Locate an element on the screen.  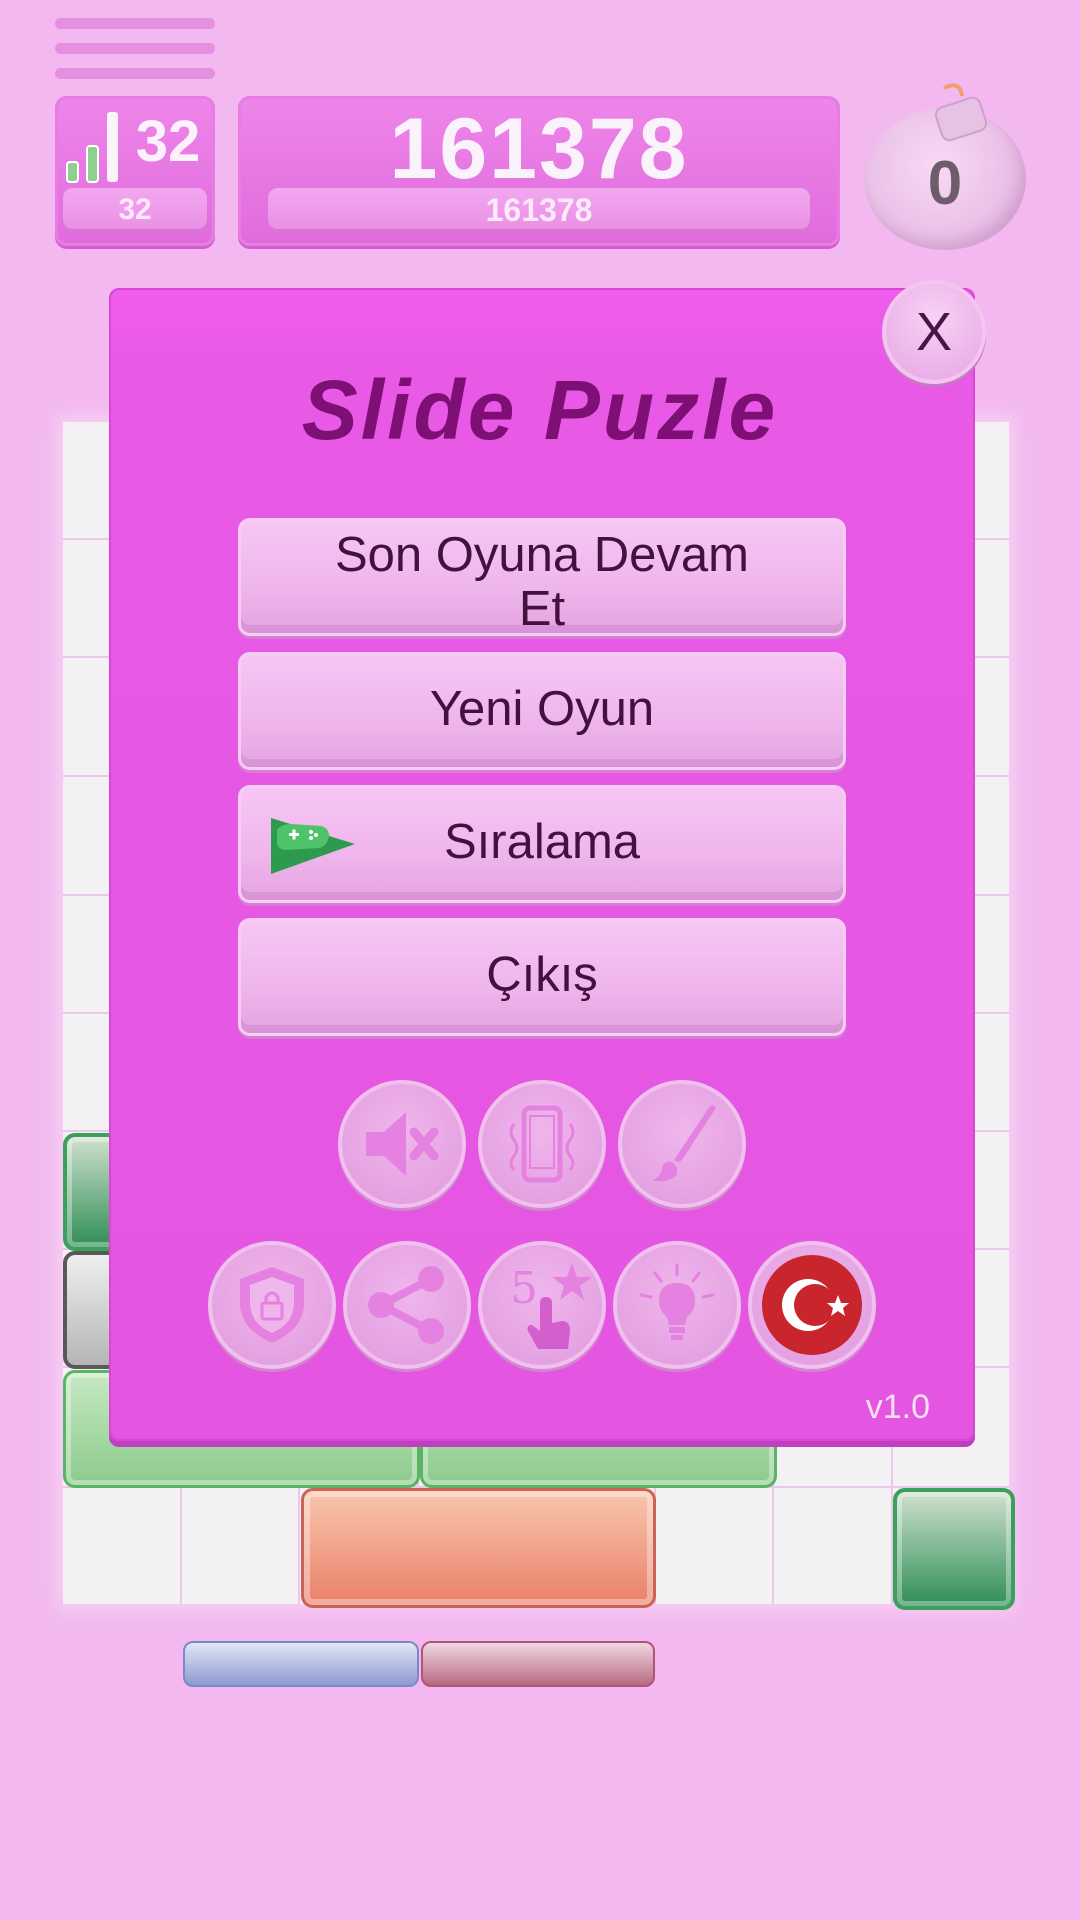
brush-icon is located at coordinates (684, 1143).